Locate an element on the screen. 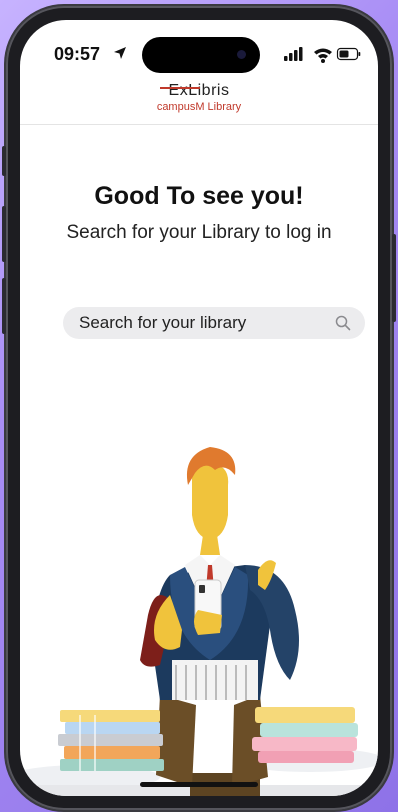  login-instruction: Search for your Library to log in is located at coordinates (199, 232).